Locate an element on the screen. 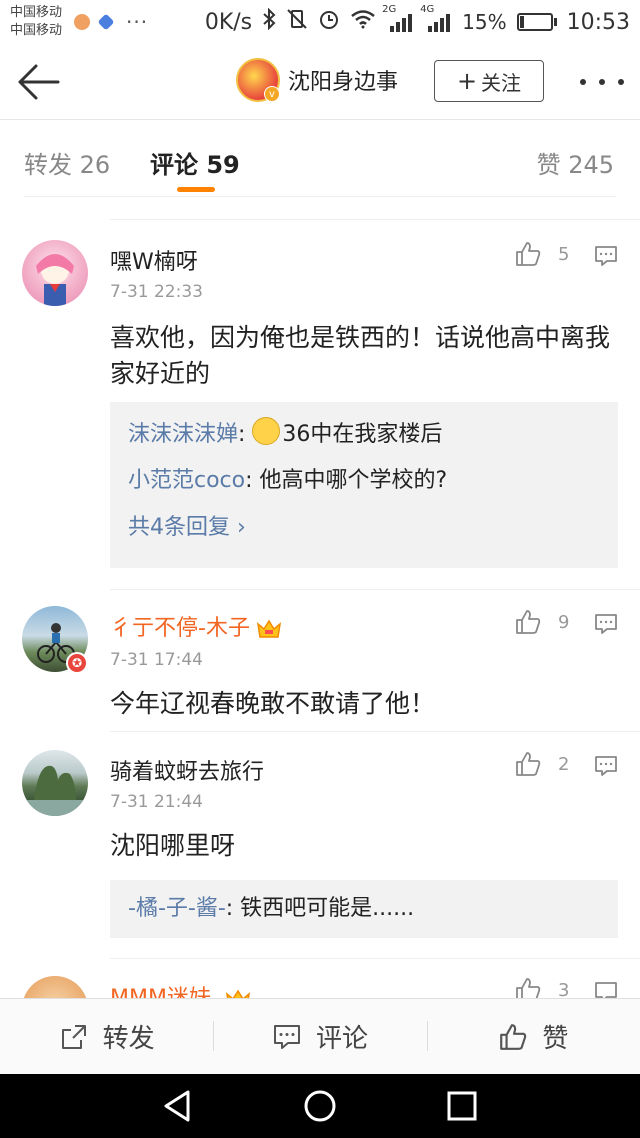 The width and height of the screenshot is (640, 1138). clock: 10:53 is located at coordinates (598, 22).